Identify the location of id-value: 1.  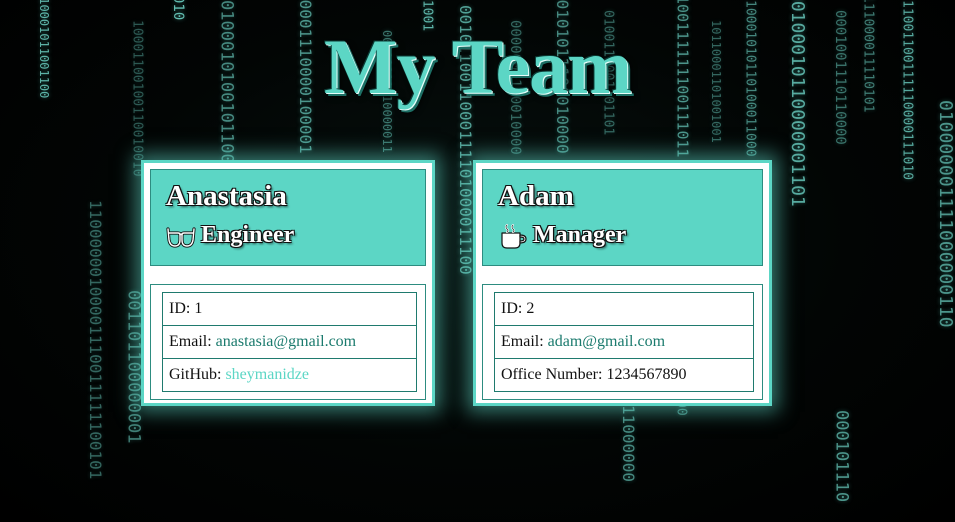
(198, 308).